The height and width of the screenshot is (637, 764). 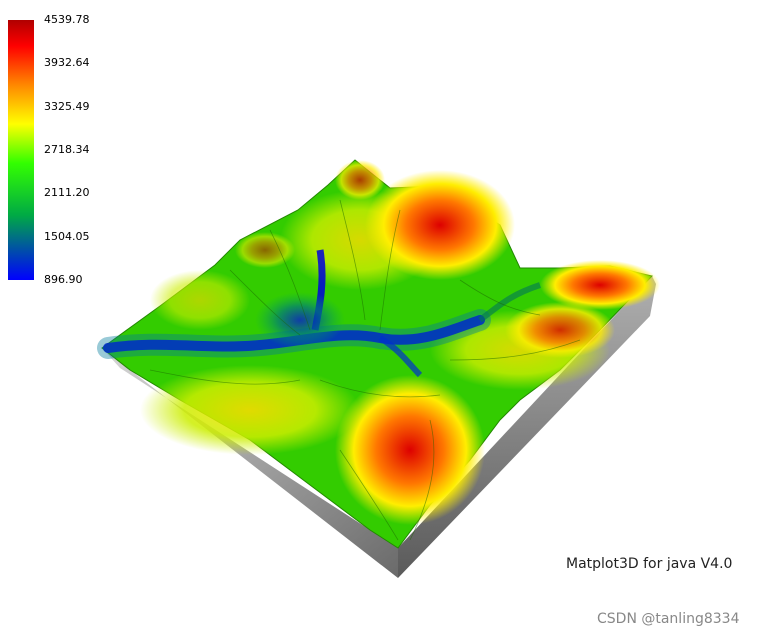 What do you see at coordinates (649, 564) in the screenshot?
I see `app-label: Matplot3D for java V4.0` at bounding box center [649, 564].